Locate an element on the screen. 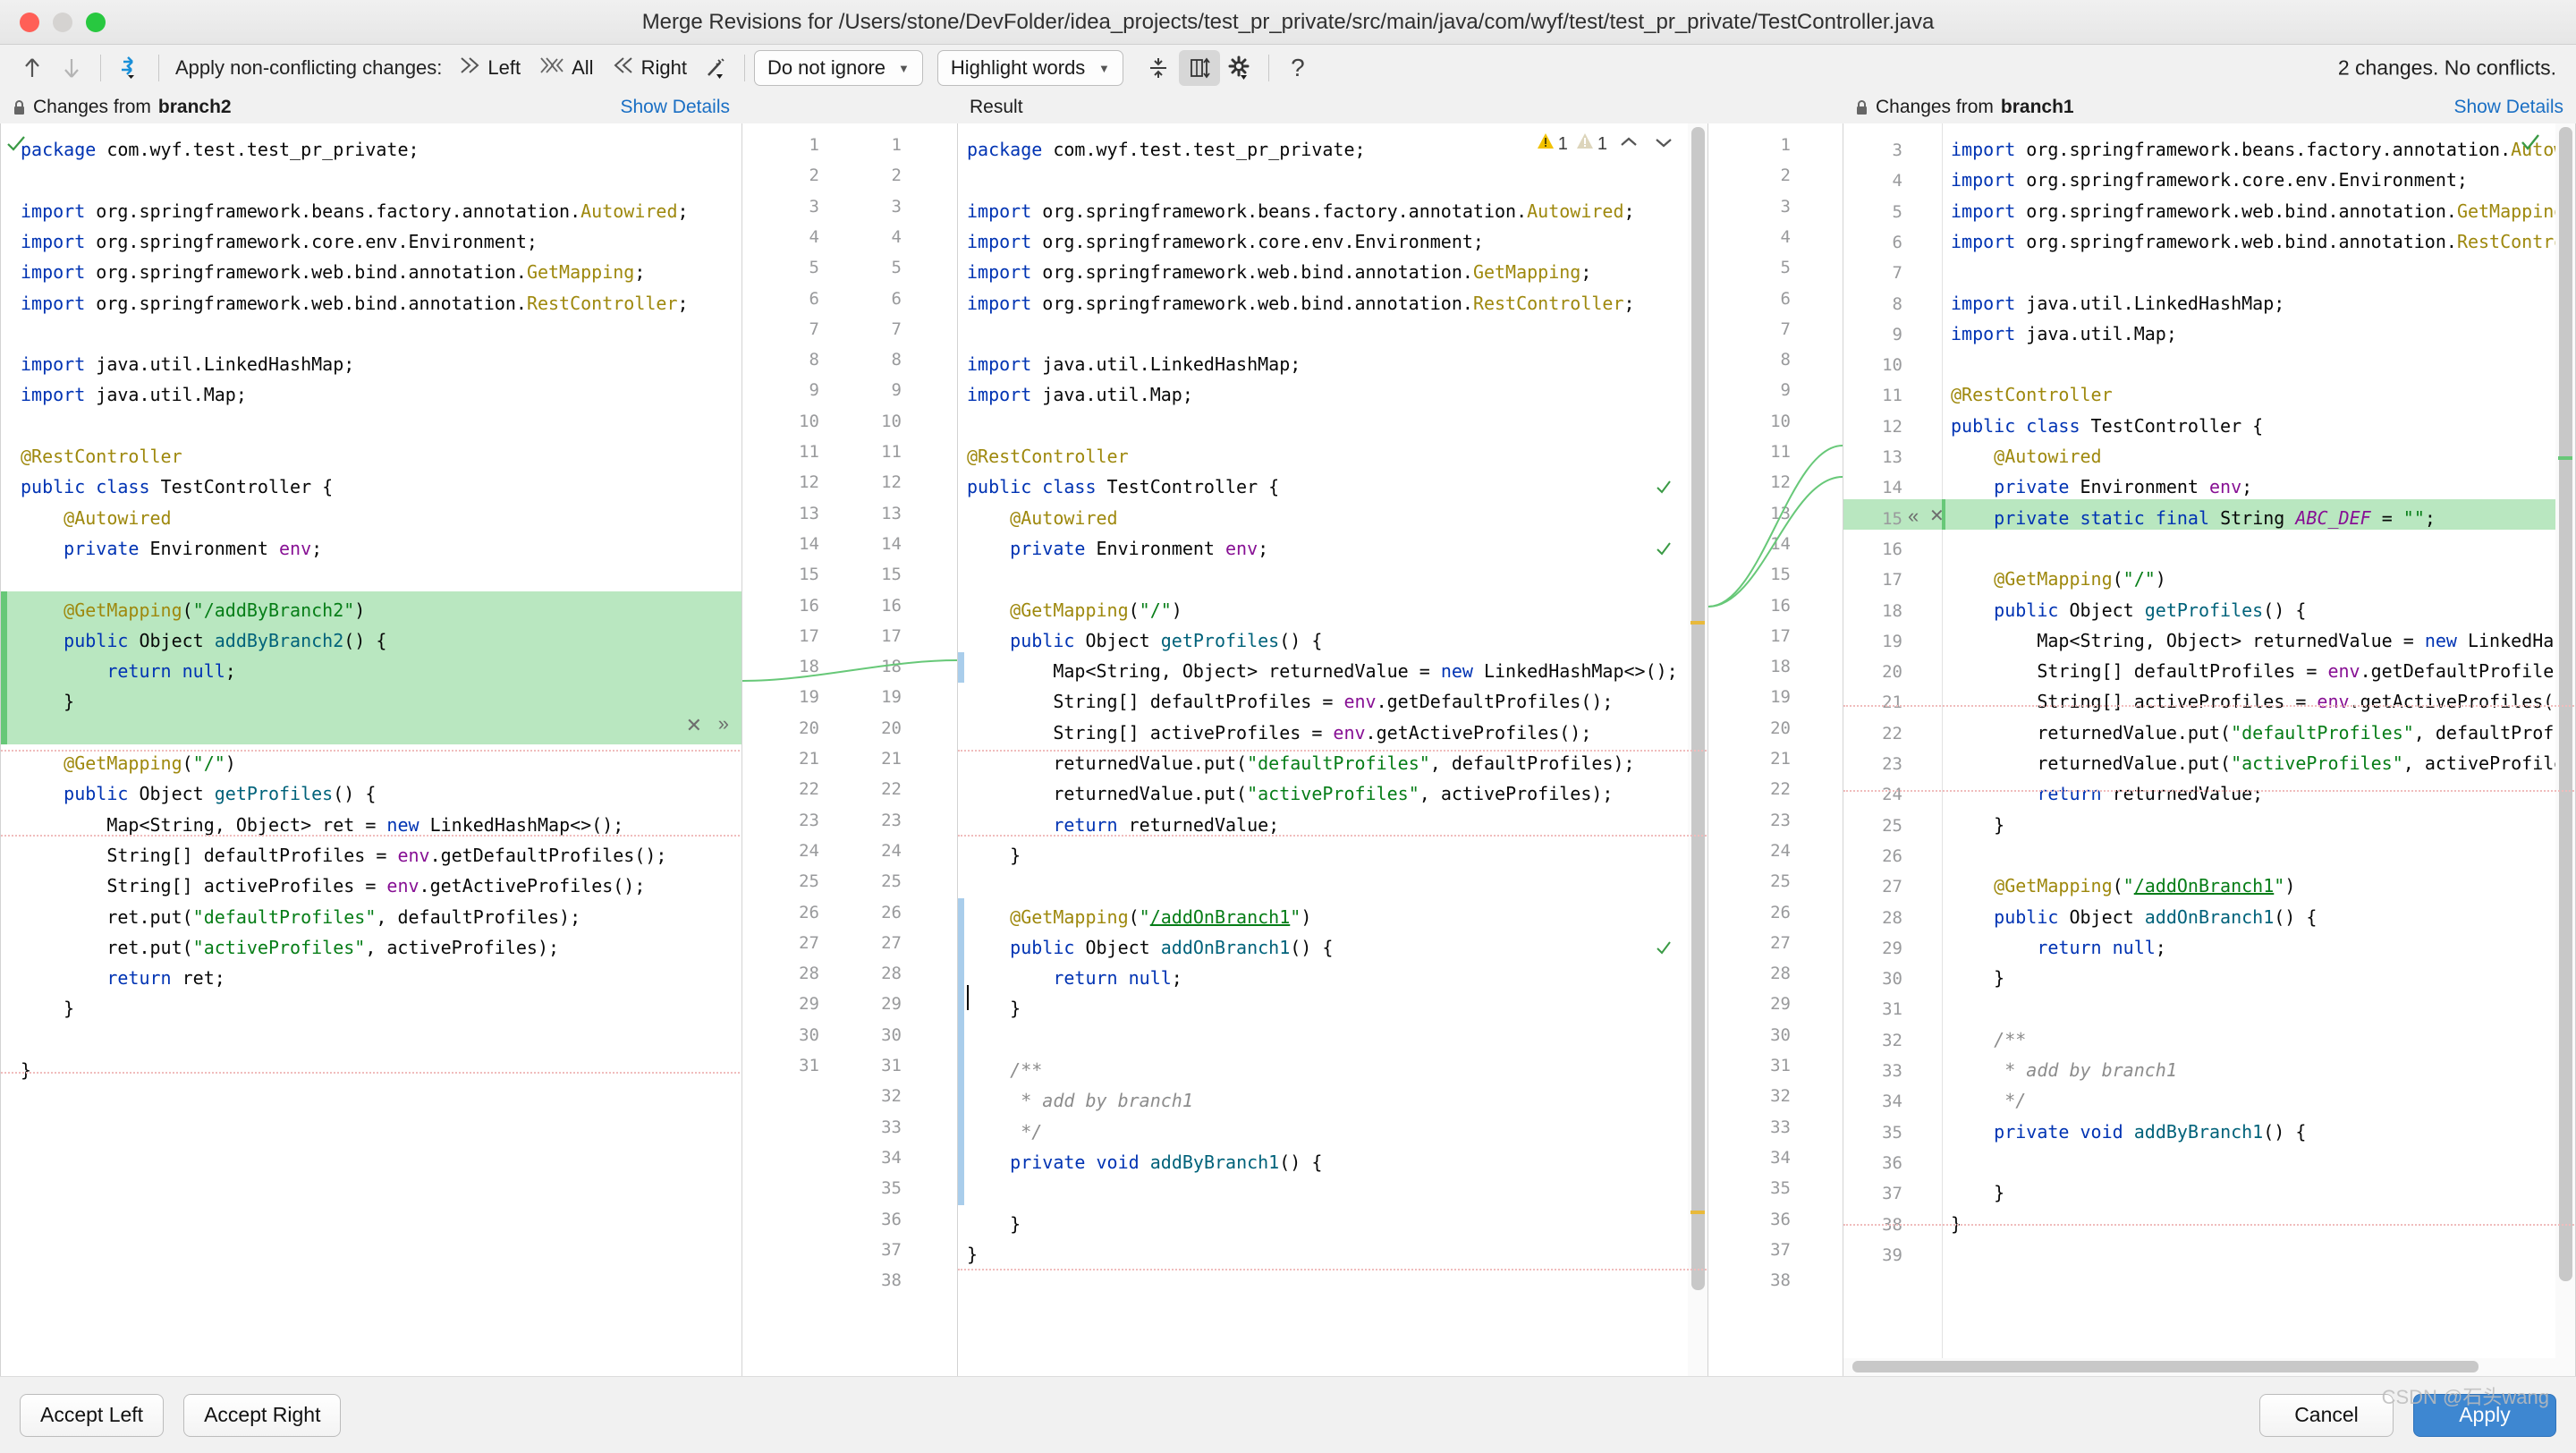  editor-columns-toggle is located at coordinates (1199, 68).